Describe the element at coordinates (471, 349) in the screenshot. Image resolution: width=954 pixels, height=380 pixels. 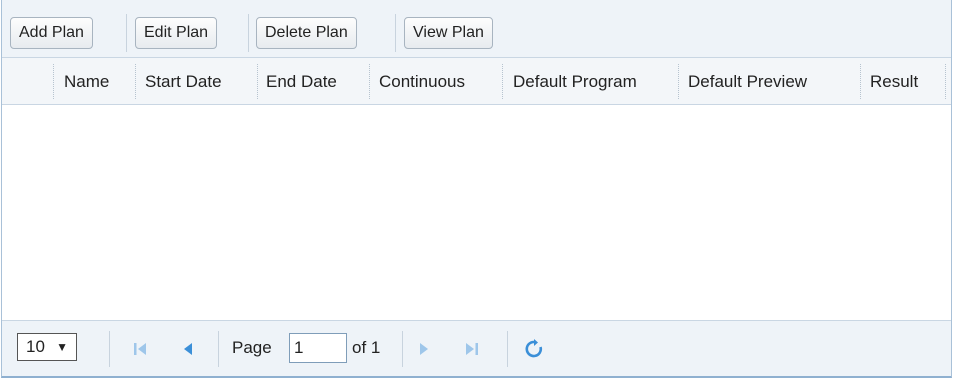
I see `last-page-icon` at that location.